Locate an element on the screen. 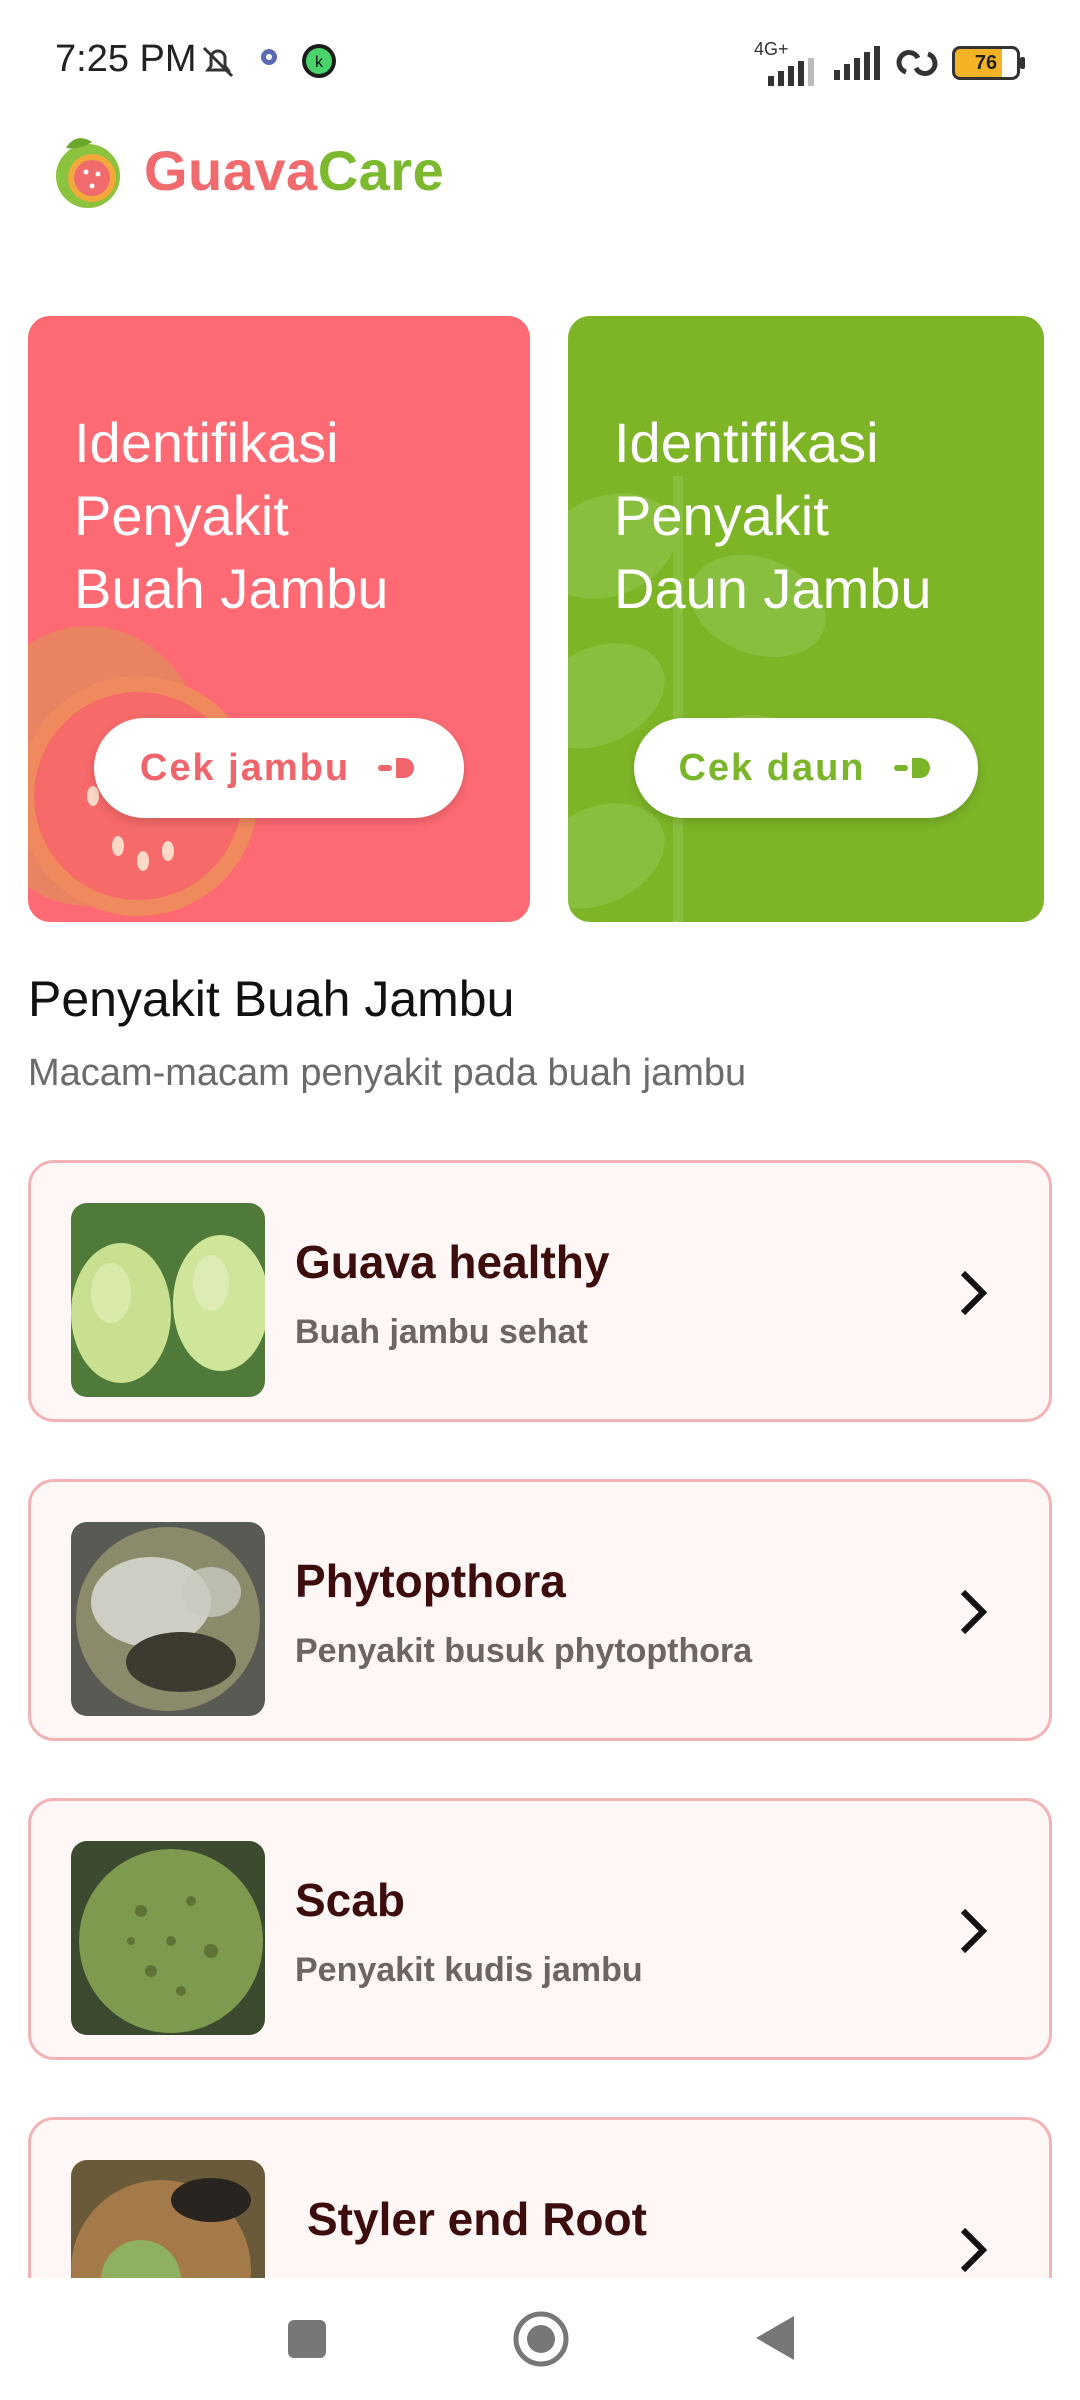  fruit-card-title-line3: Buah Jambu is located at coordinates (231, 588).